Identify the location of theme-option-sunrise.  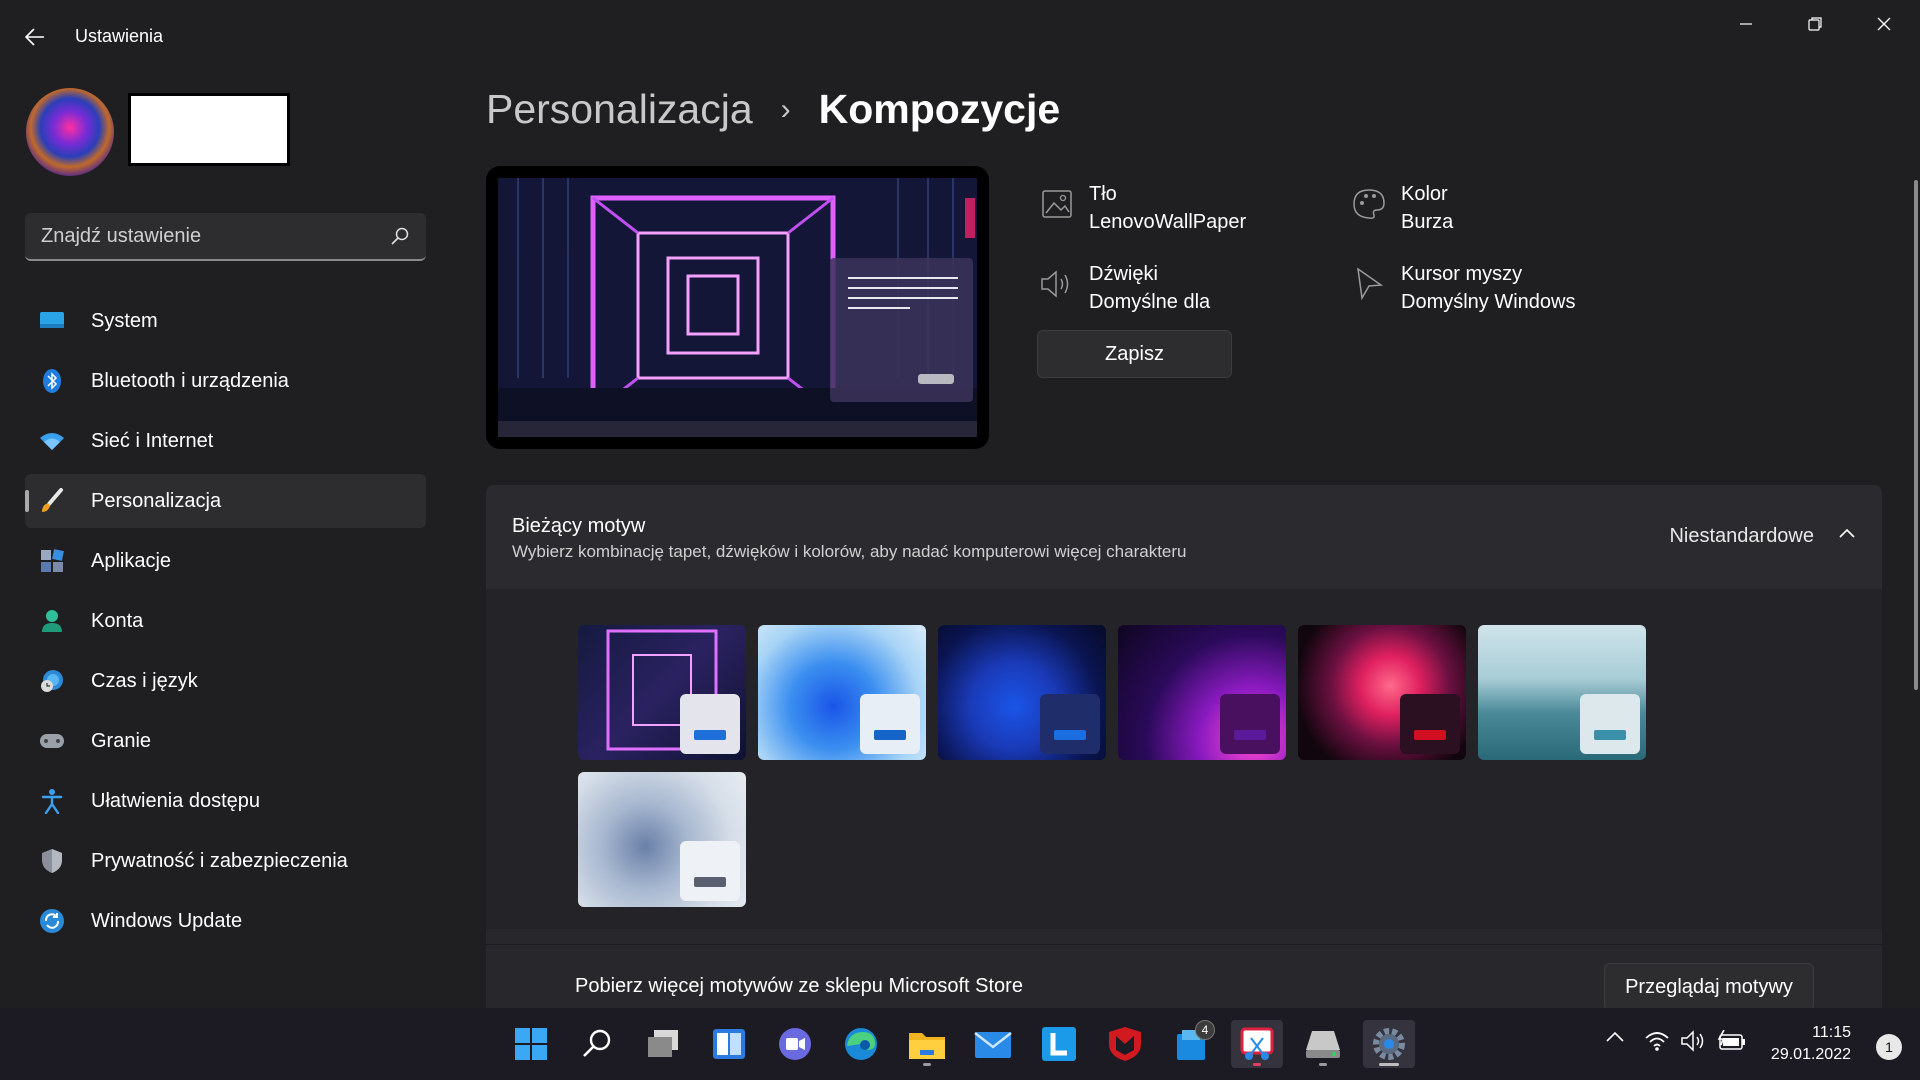
(1562, 692).